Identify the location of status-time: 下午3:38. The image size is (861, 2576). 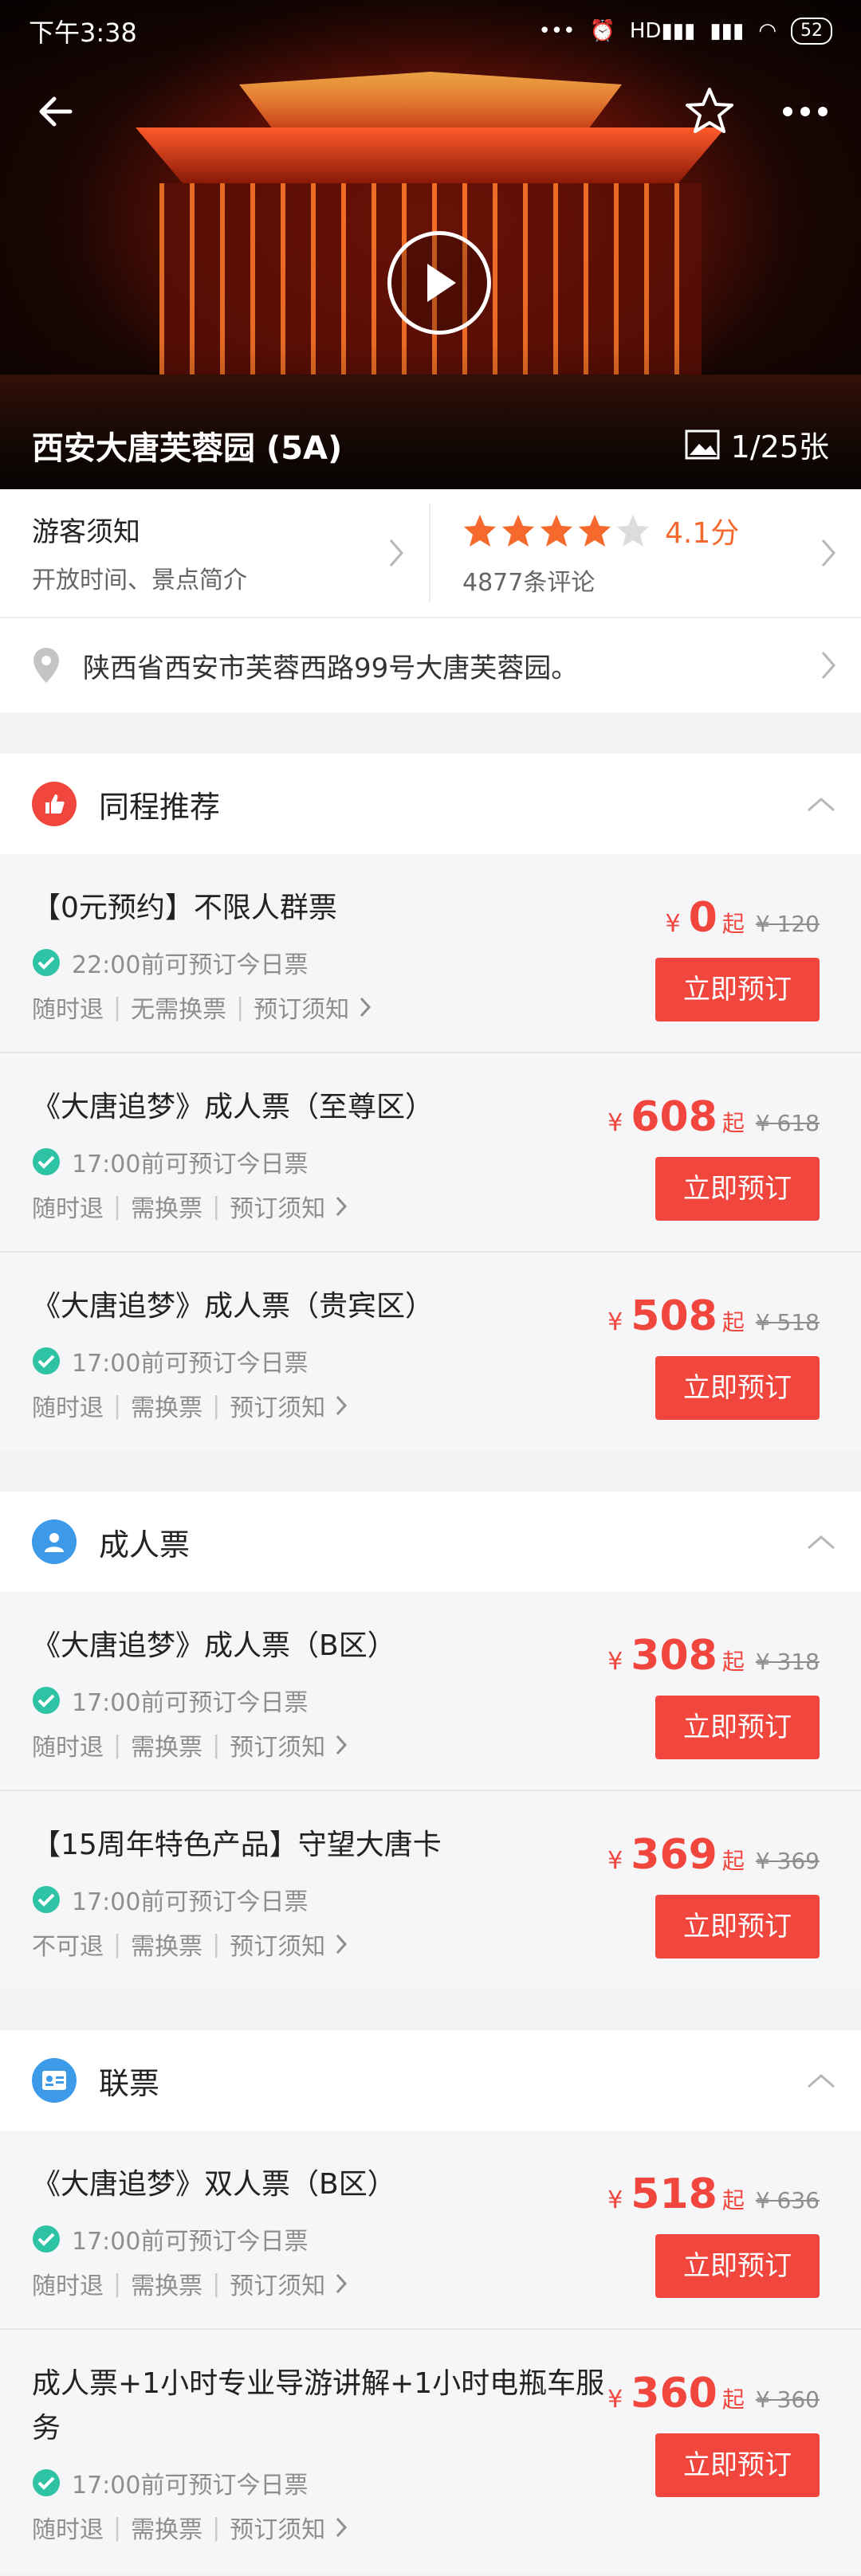
(83, 33).